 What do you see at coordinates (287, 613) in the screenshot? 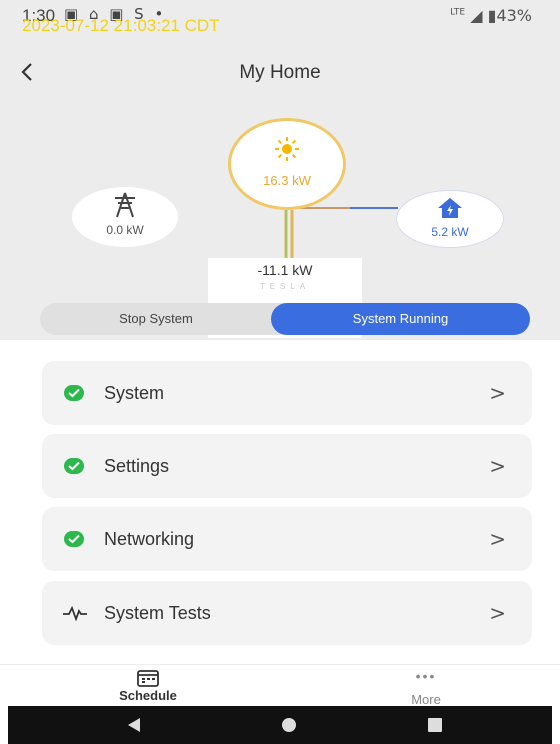
I see `menu-item-system-tests: System Tests >` at bounding box center [287, 613].